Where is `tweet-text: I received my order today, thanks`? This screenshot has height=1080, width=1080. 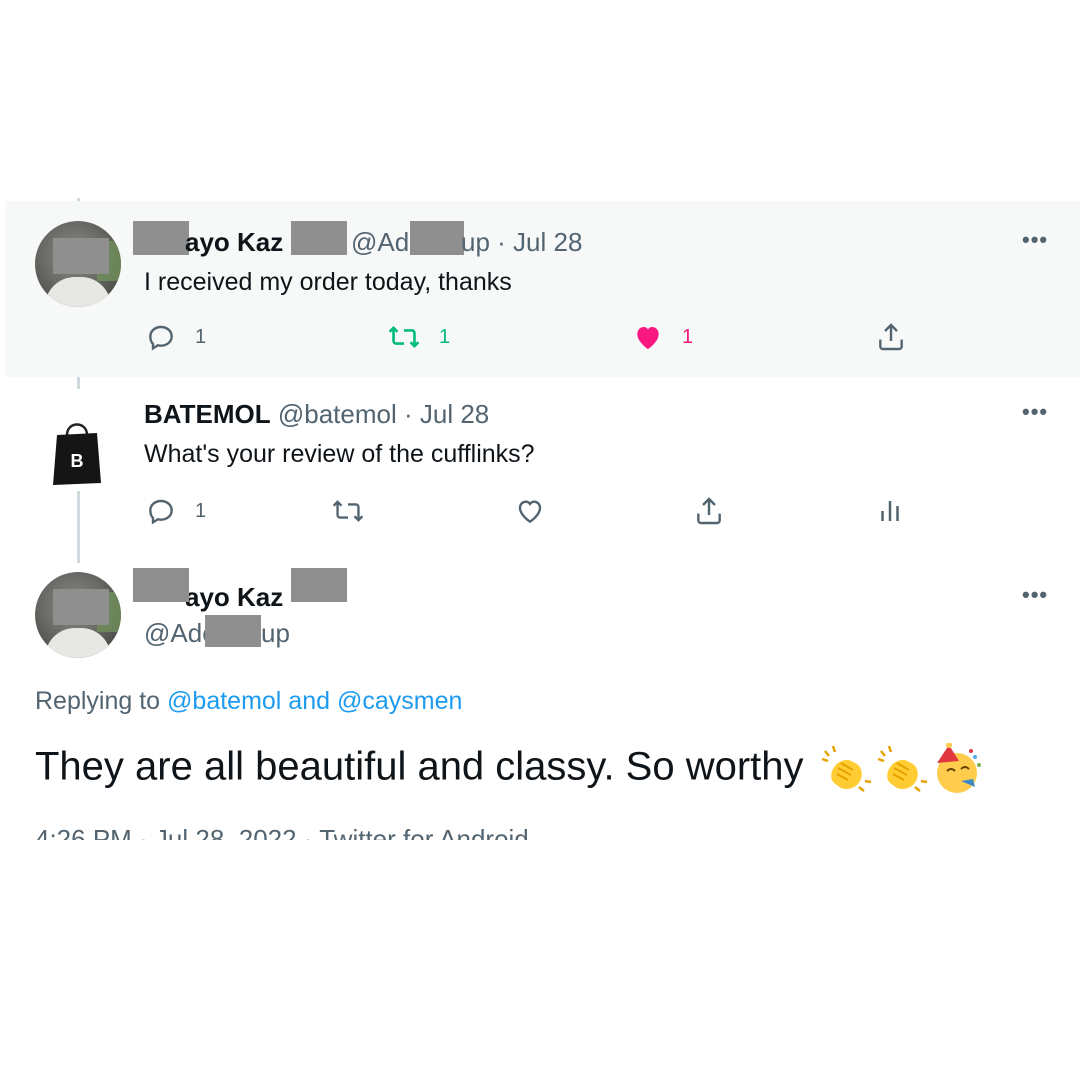
tweet-text: I received my order today, thanks is located at coordinates (328, 282).